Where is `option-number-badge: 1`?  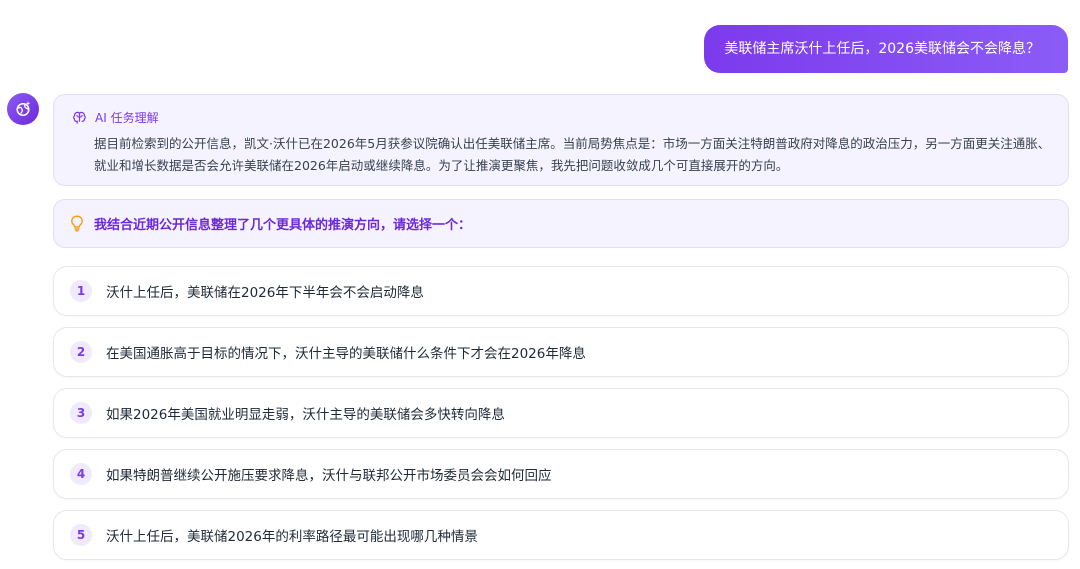 option-number-badge: 1 is located at coordinates (81, 291).